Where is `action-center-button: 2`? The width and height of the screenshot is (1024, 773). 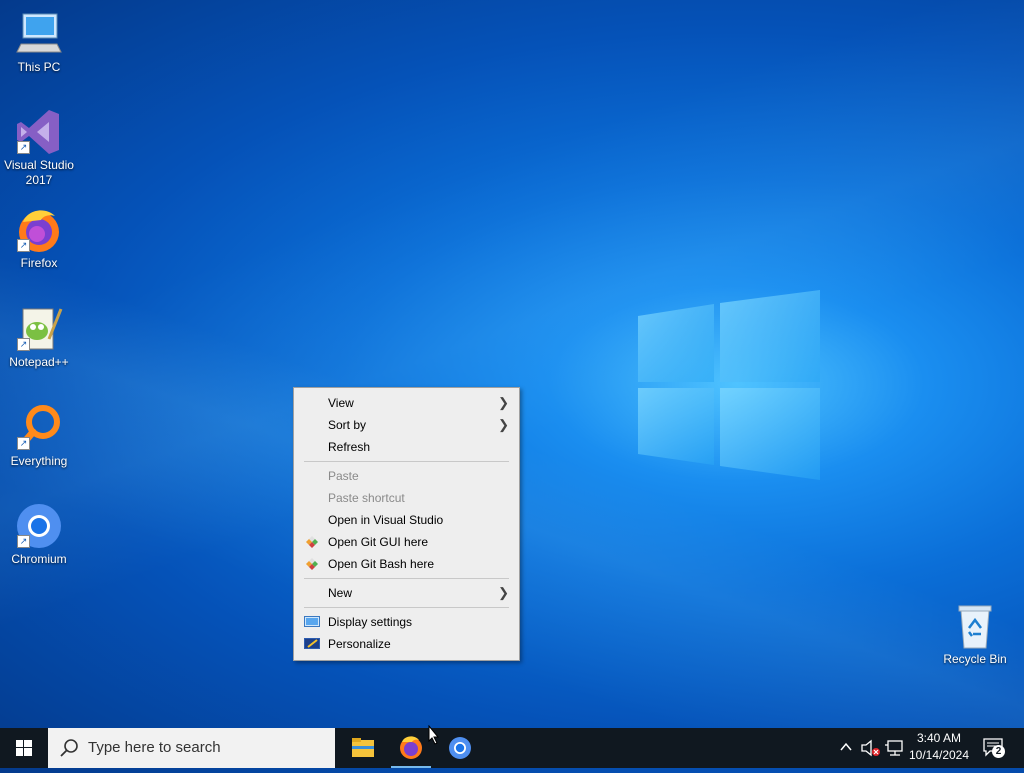
action-center-button: 2 is located at coordinates (994, 749).